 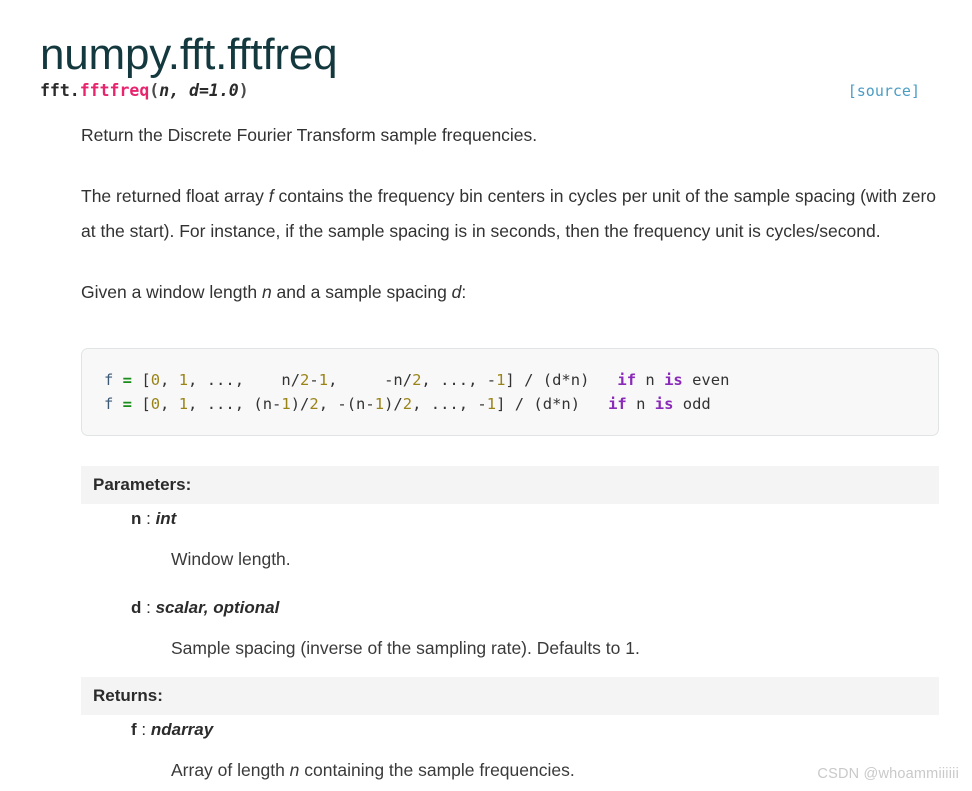 I want to click on field-item: n : int Window length., so click(x=510, y=540).